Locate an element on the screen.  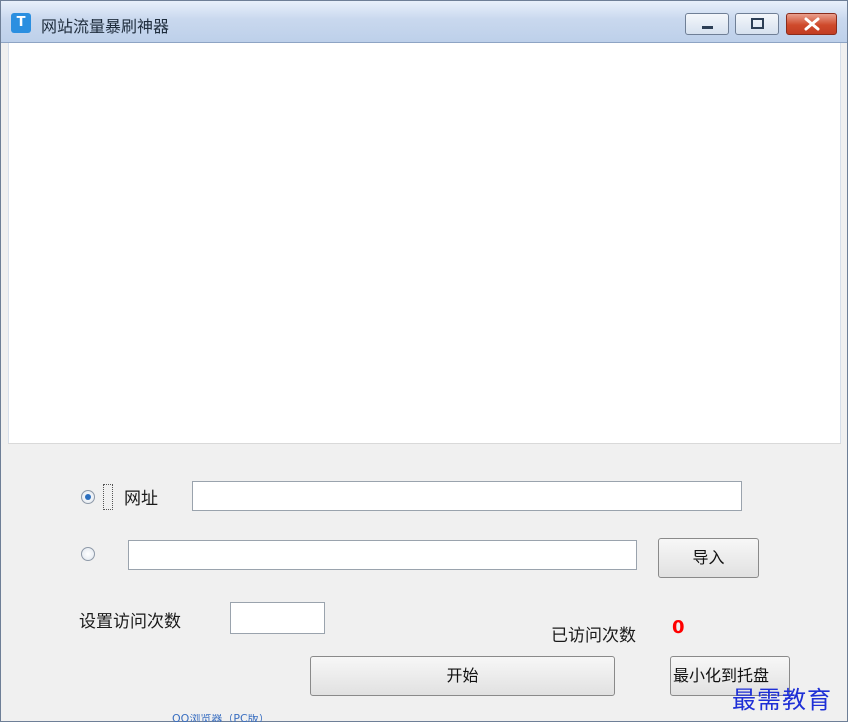
background-window-strip: QQ浏览器（PC版） is located at coordinates (175, 718).